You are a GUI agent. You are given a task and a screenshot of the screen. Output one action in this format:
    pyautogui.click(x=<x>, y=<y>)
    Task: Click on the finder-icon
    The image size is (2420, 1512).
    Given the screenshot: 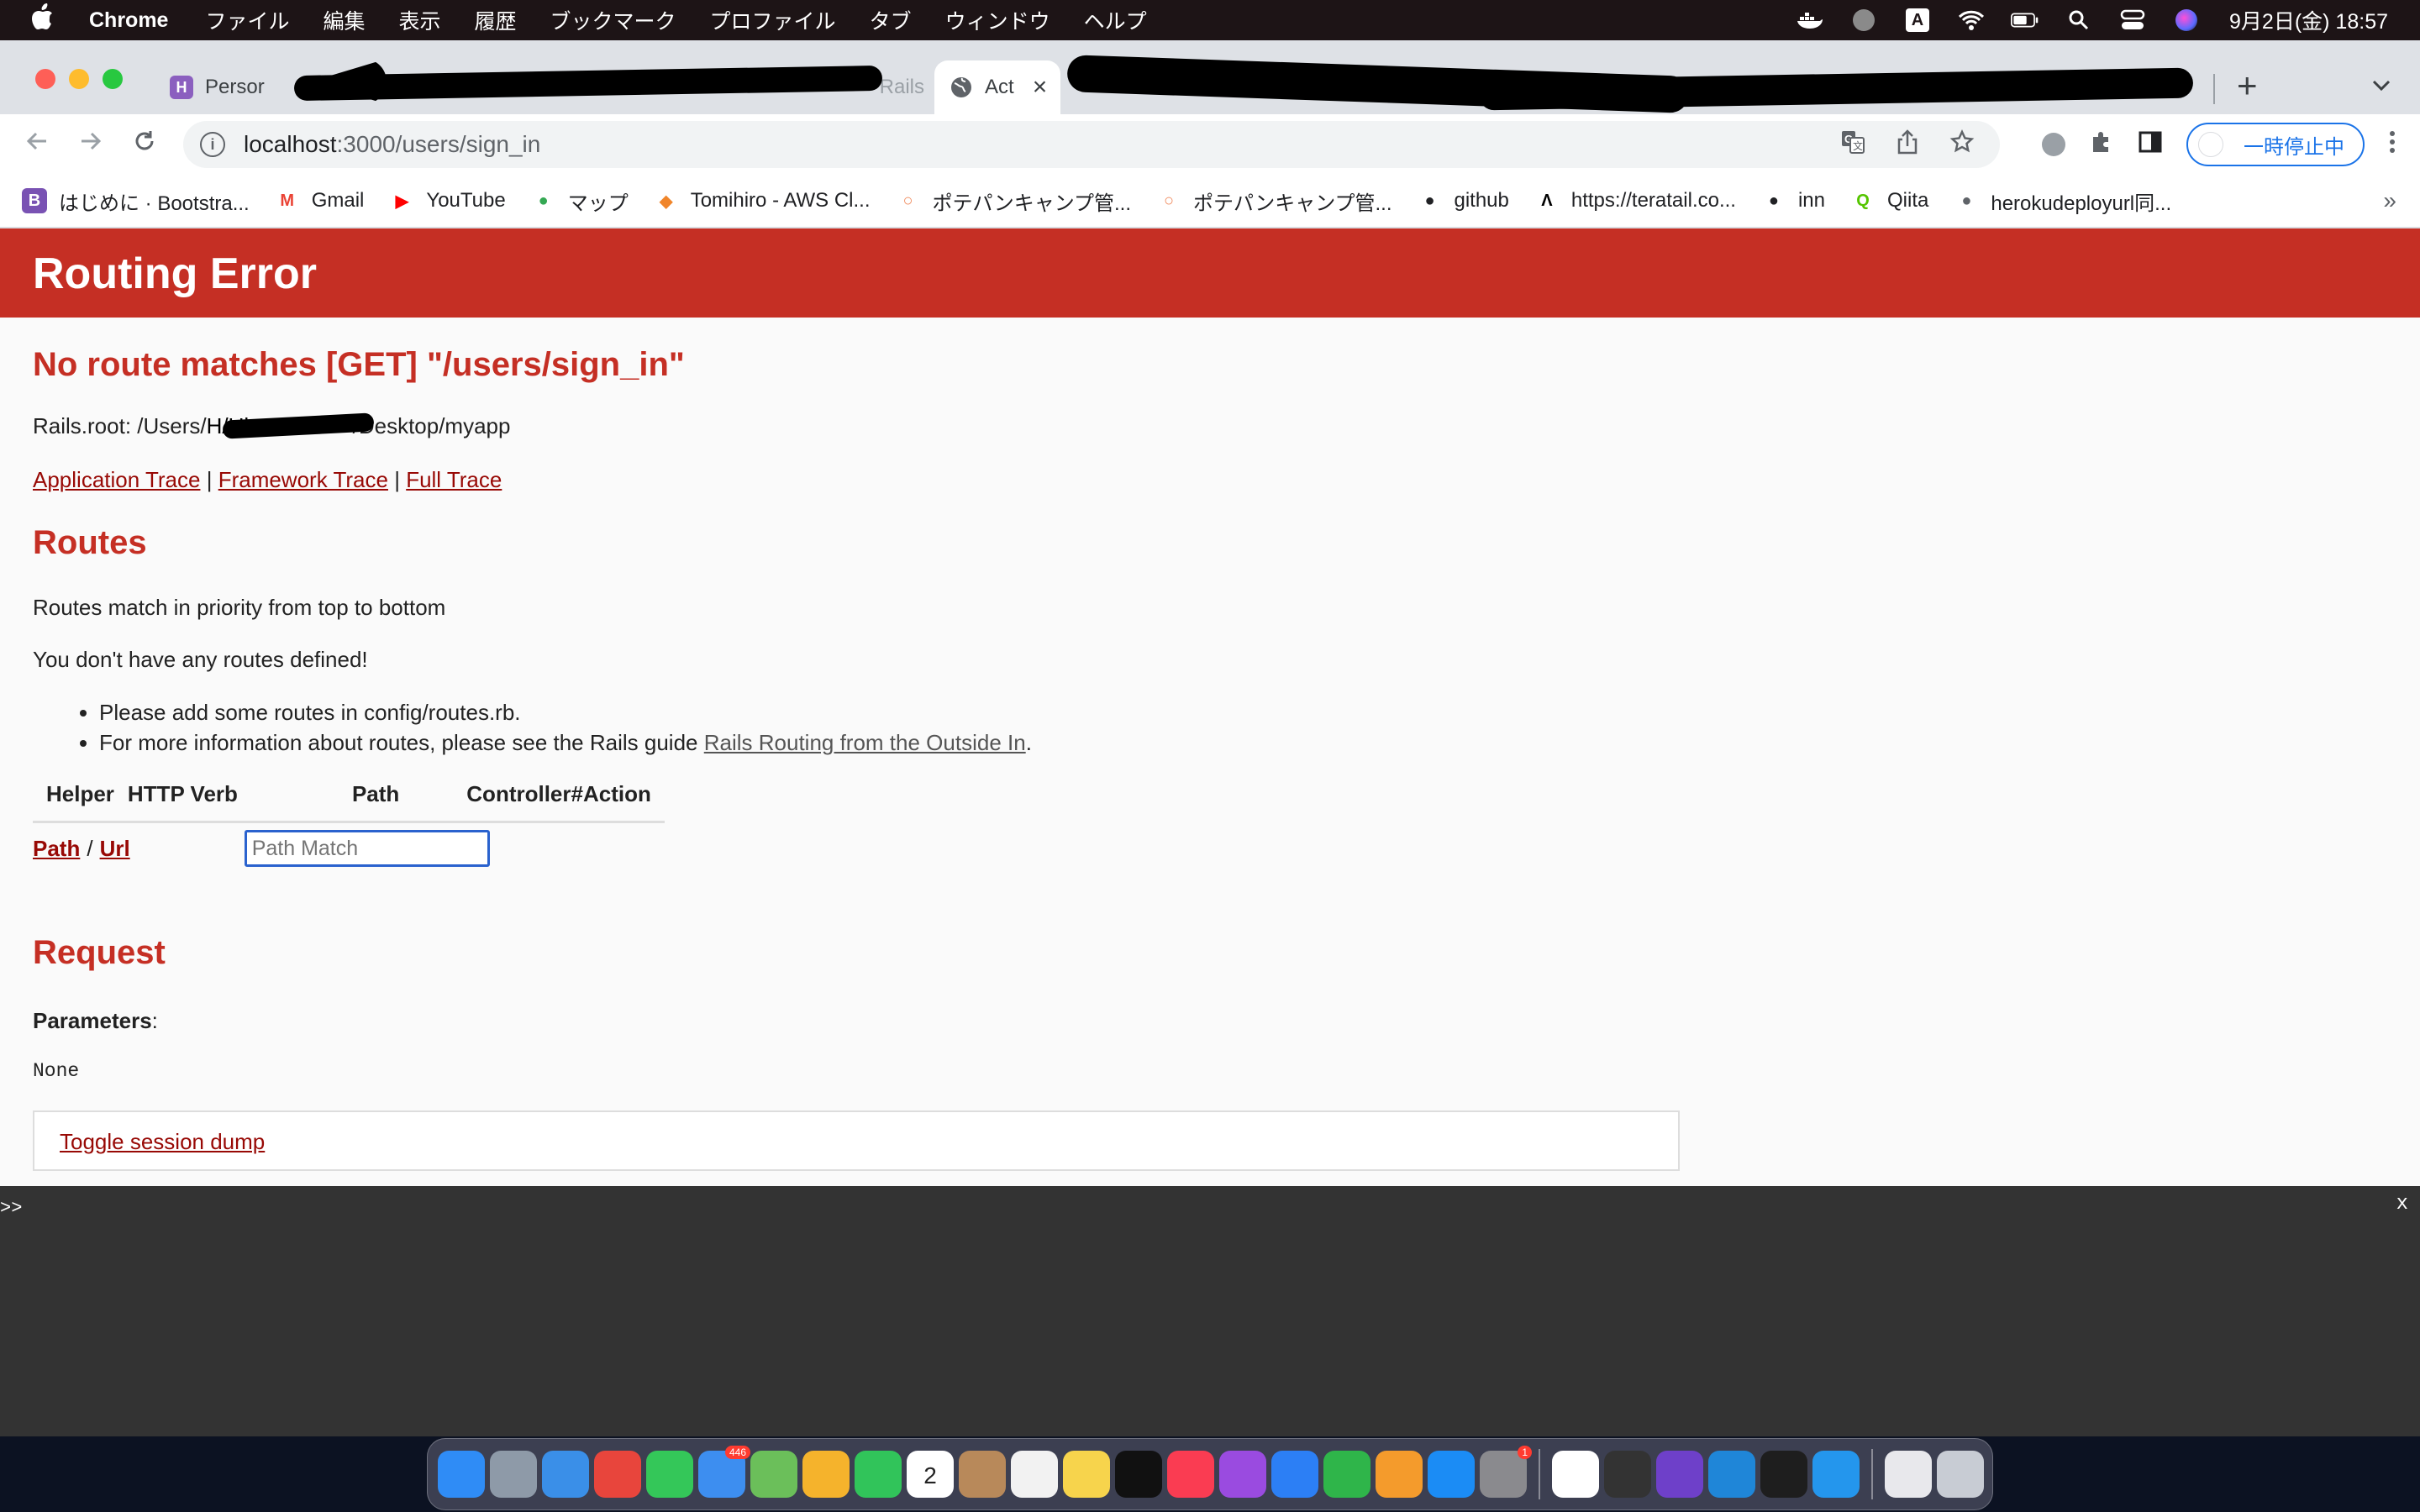 What is the action you would take?
    pyautogui.click(x=462, y=1474)
    